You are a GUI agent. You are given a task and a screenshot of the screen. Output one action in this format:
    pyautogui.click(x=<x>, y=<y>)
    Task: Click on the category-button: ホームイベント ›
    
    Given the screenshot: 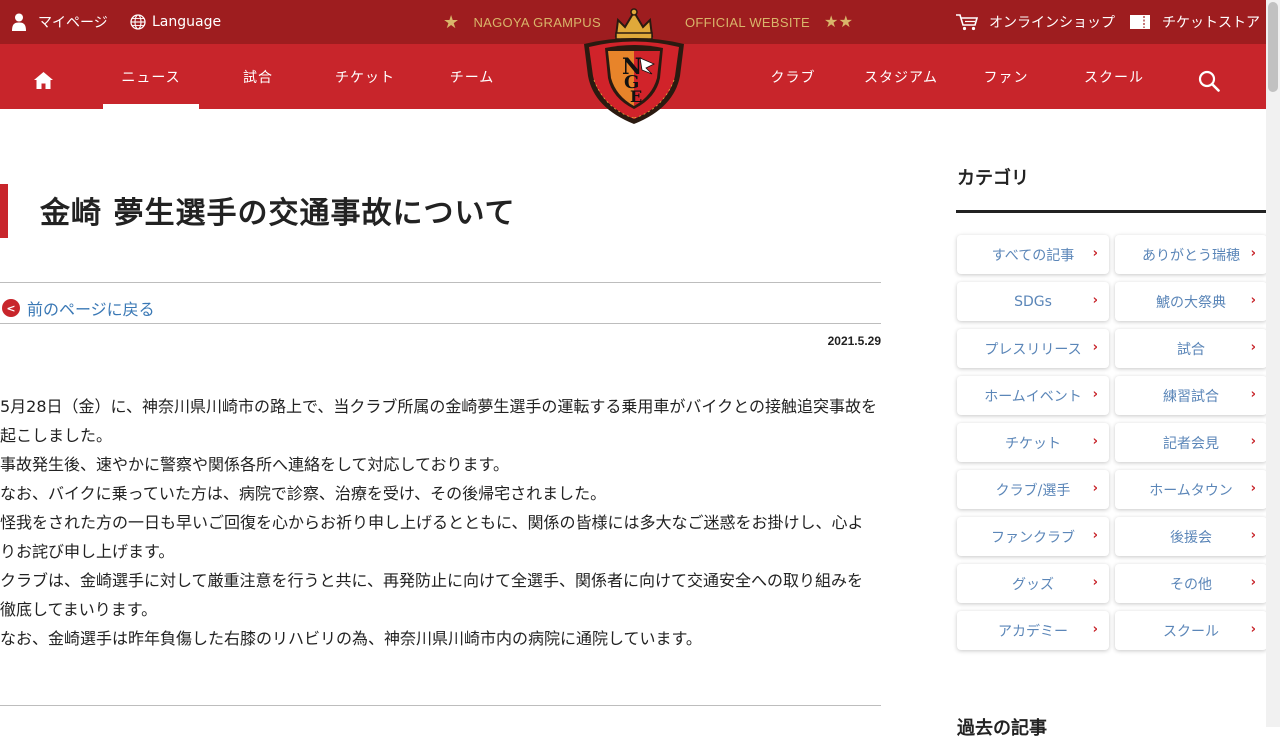 What is the action you would take?
    pyautogui.click(x=1033, y=395)
    